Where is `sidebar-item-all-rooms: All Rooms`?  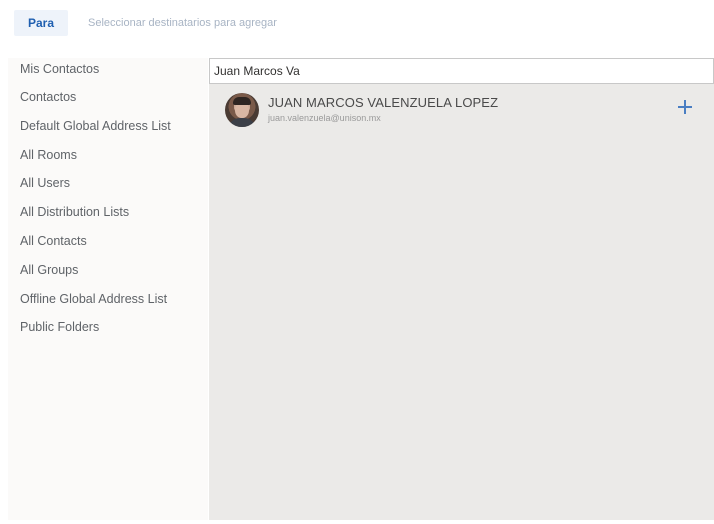
sidebar-item-all-rooms: All Rooms is located at coordinates (114, 155).